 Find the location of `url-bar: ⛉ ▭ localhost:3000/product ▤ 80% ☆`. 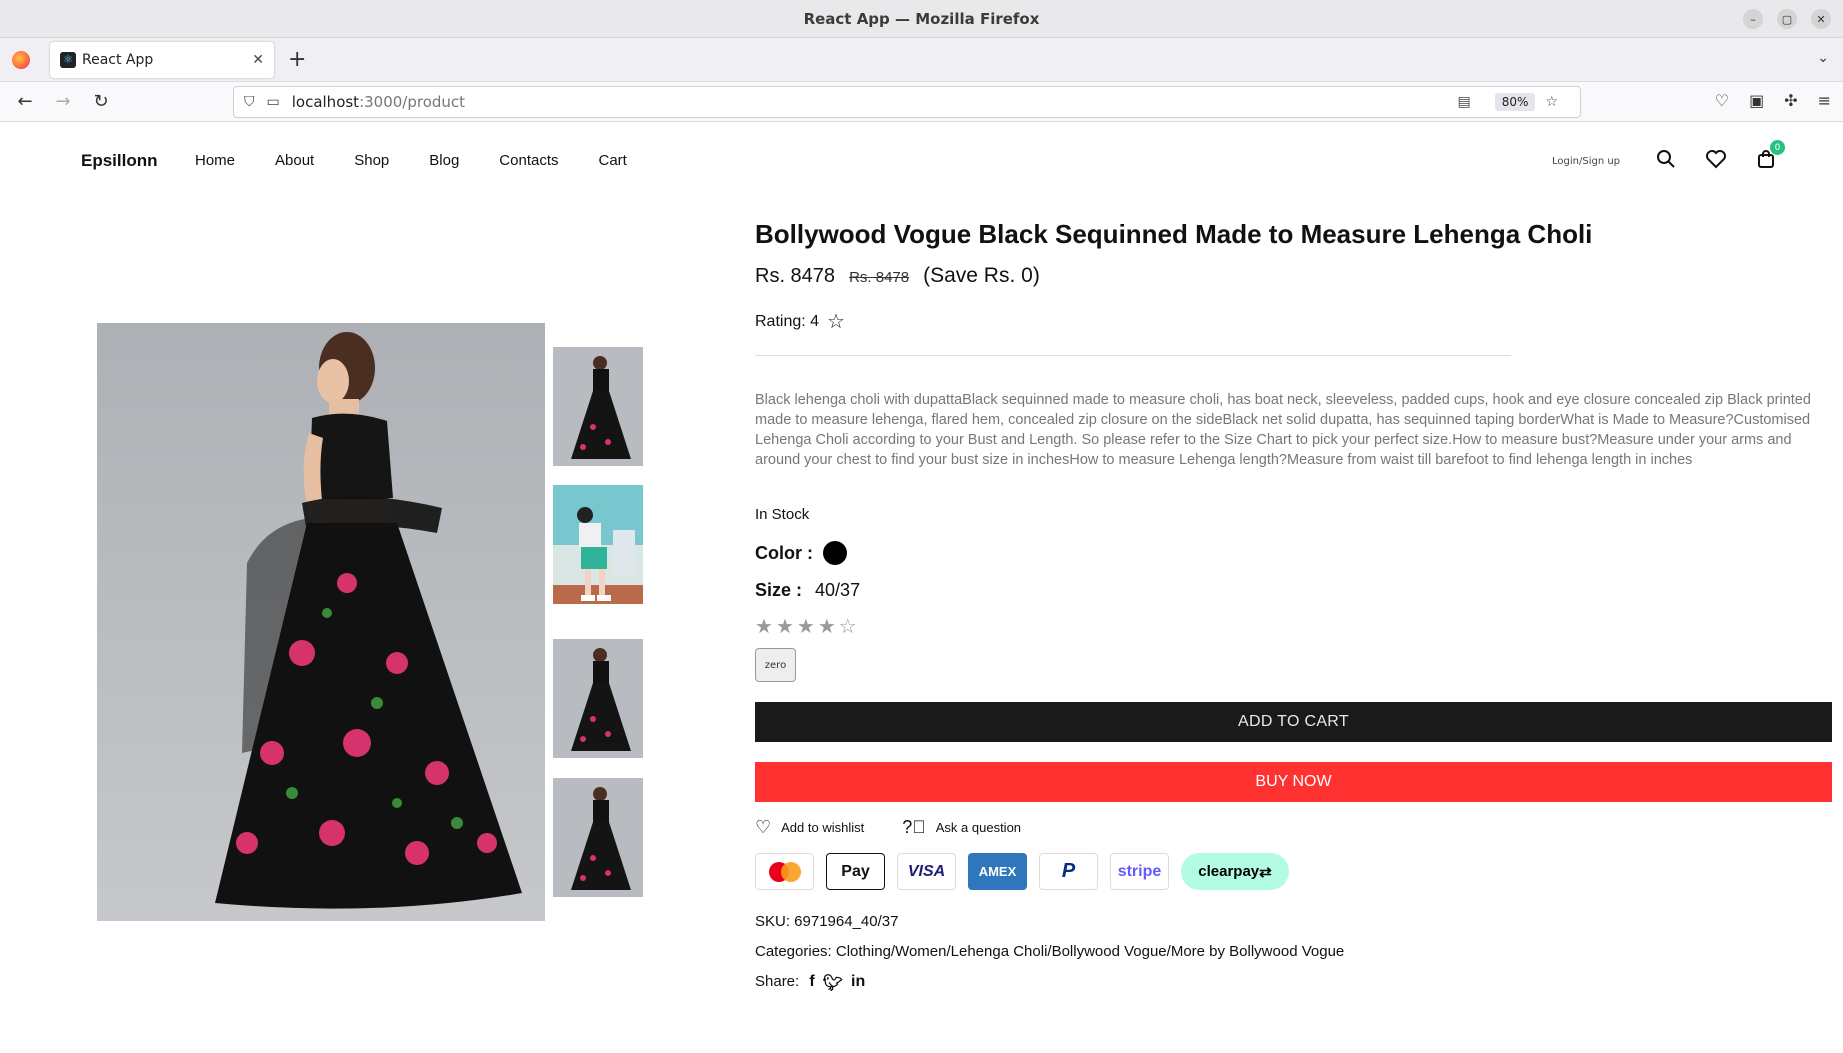

url-bar: ⛉ ▭ localhost:3000/product ▤ 80% ☆ is located at coordinates (907, 102).